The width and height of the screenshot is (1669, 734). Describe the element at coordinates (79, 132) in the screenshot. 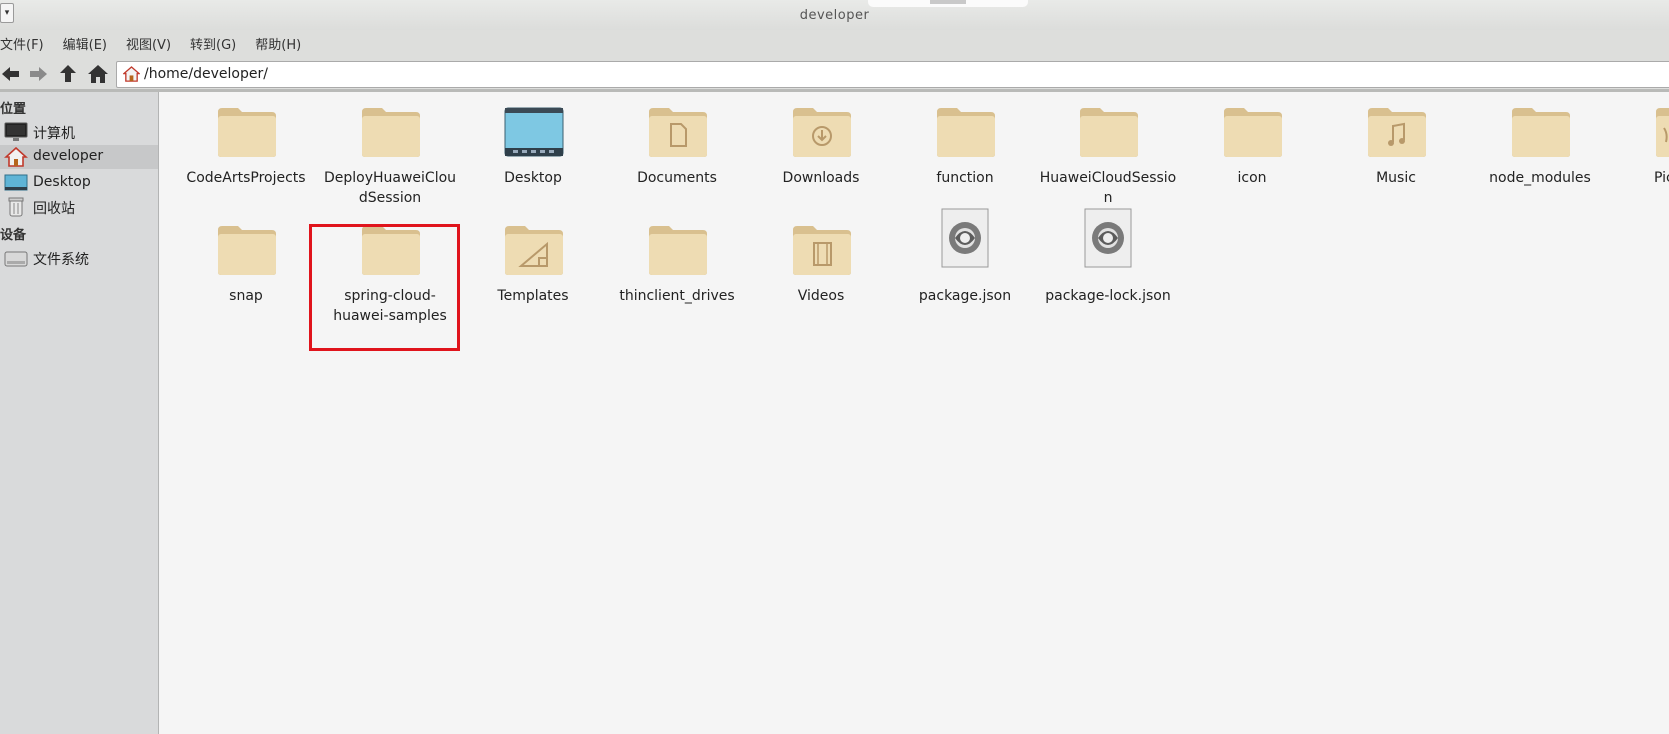

I see `sidebar-item-computer: 计算机` at that location.